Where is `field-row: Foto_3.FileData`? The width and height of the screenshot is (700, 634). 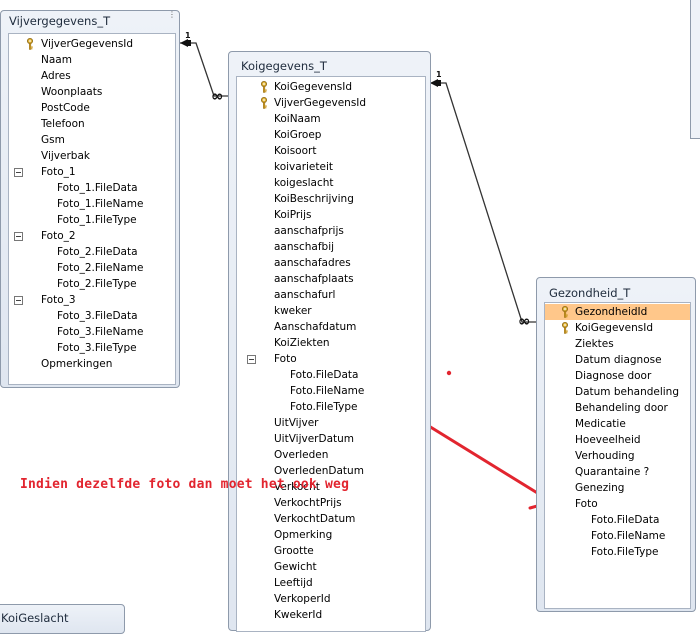 field-row: Foto_3.FileData is located at coordinates (92, 316).